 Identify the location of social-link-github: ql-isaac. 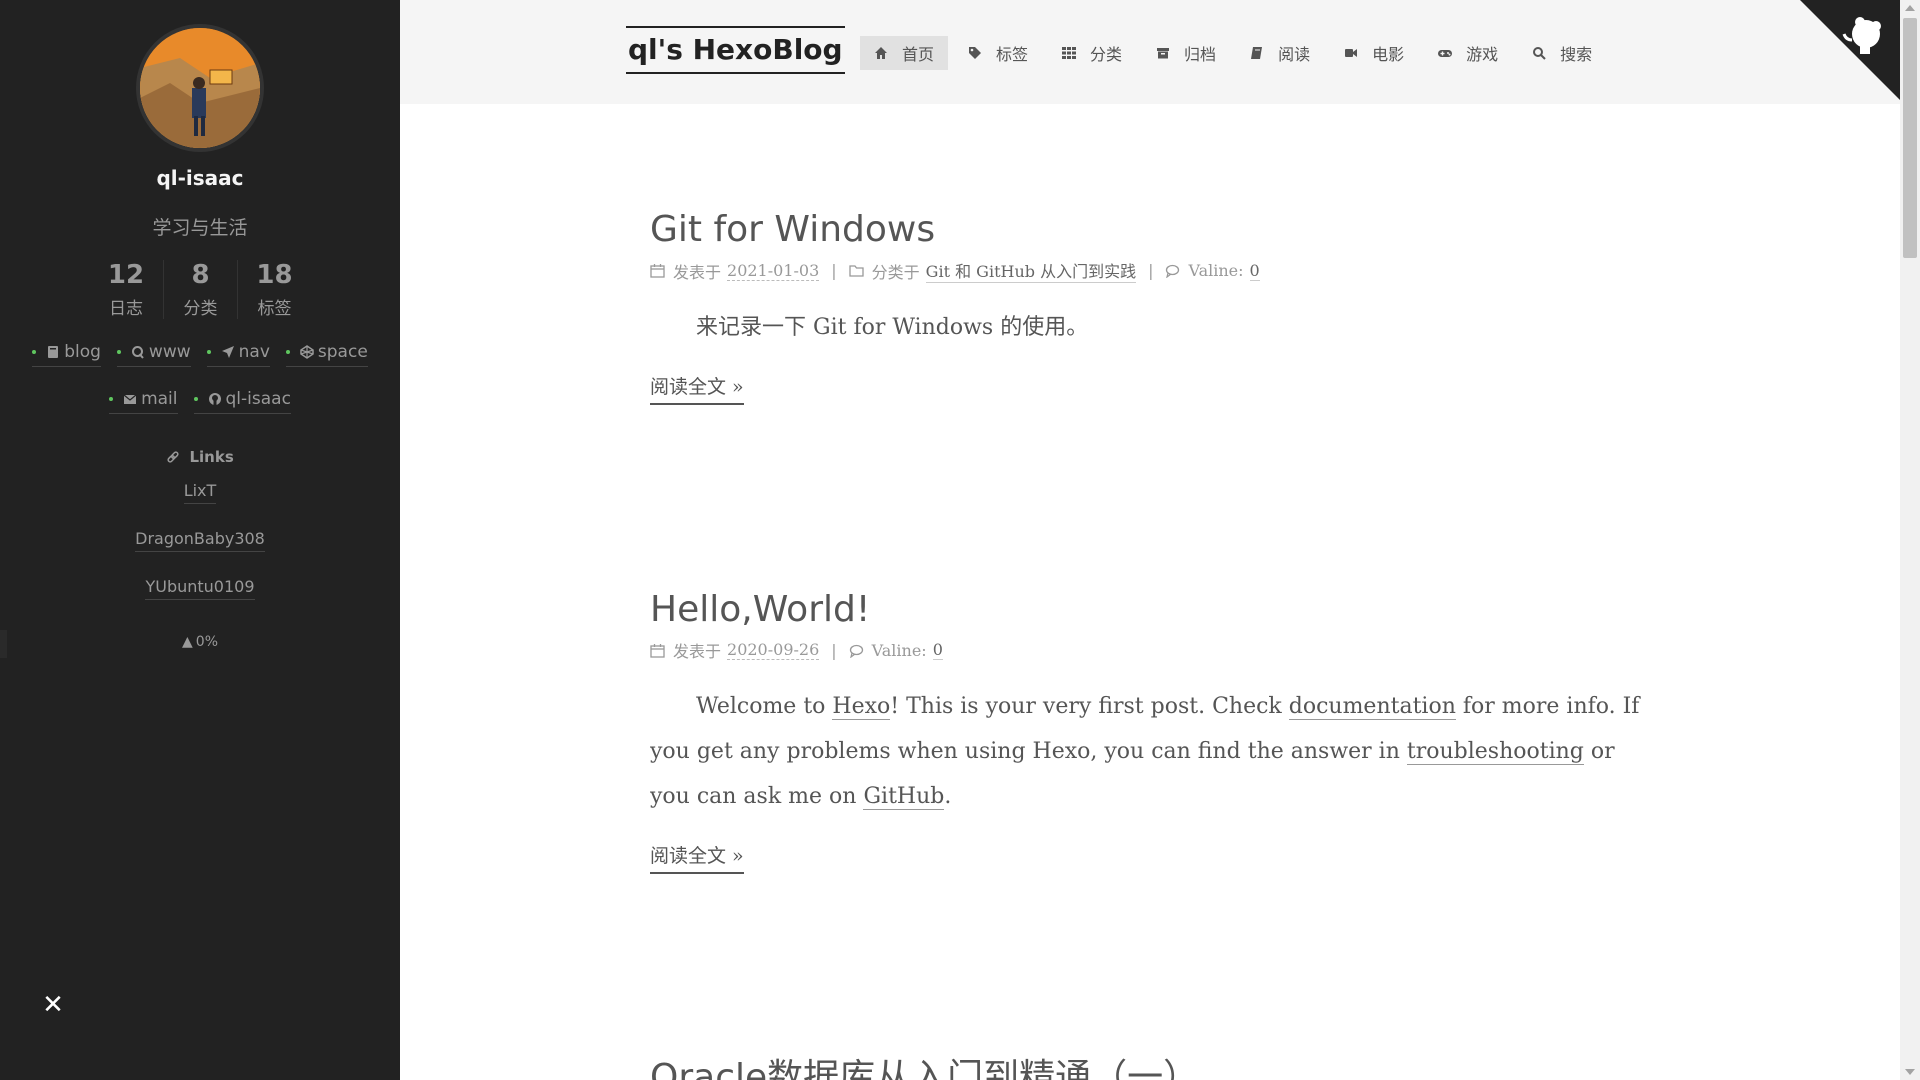
(242, 401).